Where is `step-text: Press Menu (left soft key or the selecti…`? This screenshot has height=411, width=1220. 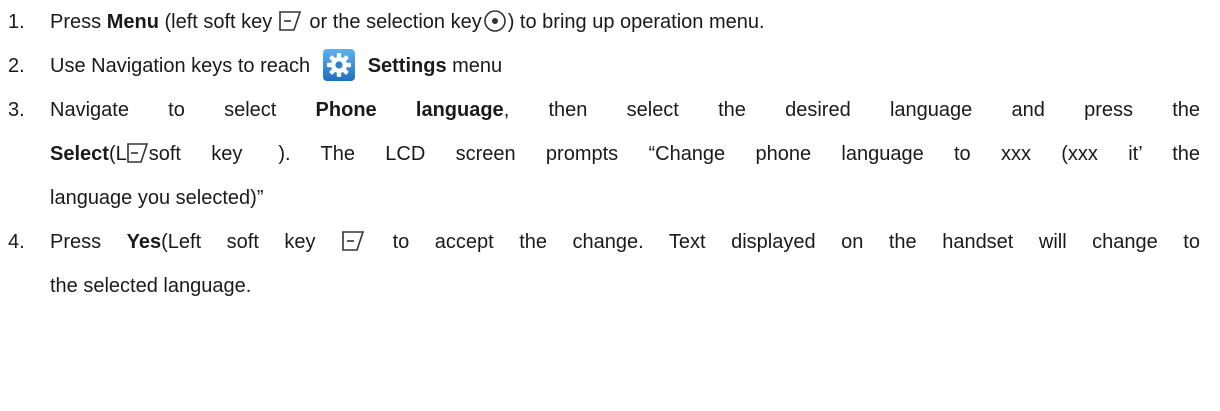
step-text: Press Menu (left soft key or the selecti… is located at coordinates (625, 22).